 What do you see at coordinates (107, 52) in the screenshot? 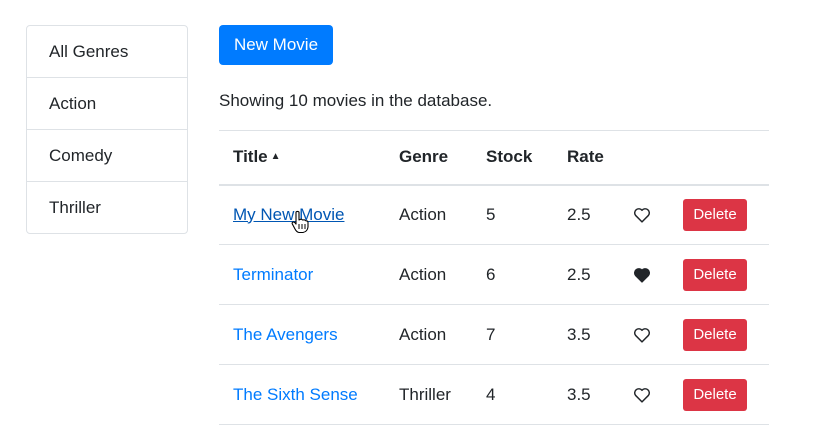
I see `genre-item-all: All Genres` at bounding box center [107, 52].